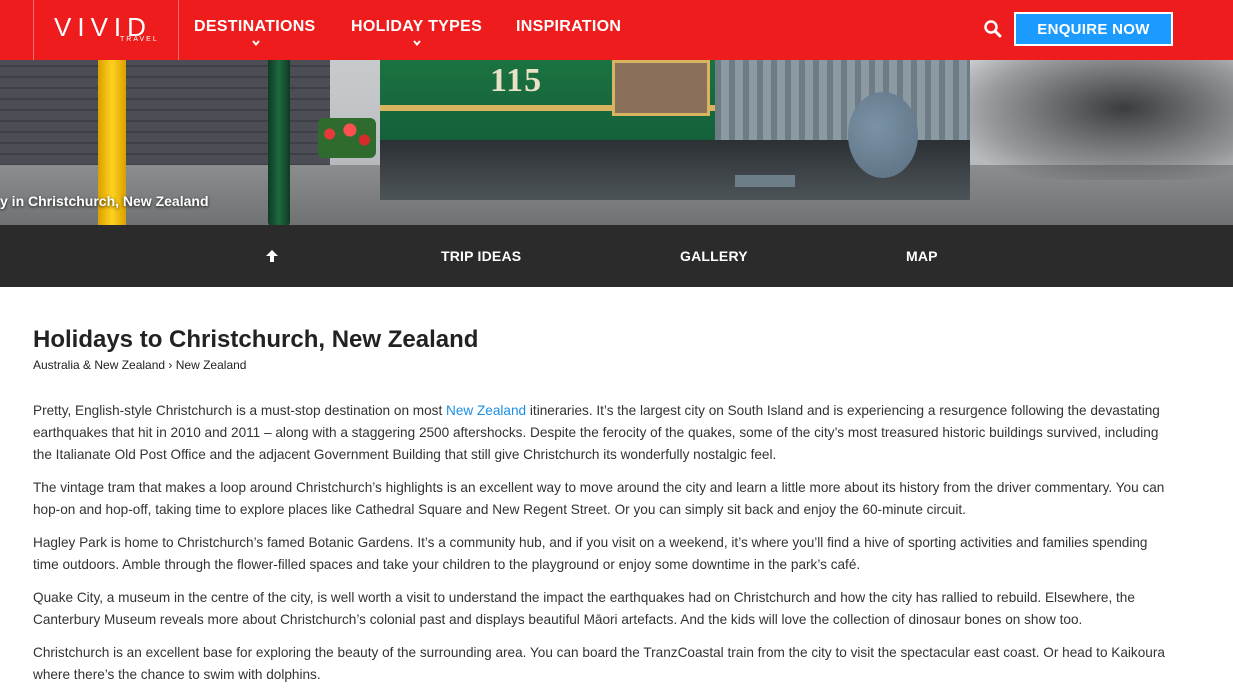 The image size is (1233, 697). I want to click on tram-number: 115, so click(516, 80).